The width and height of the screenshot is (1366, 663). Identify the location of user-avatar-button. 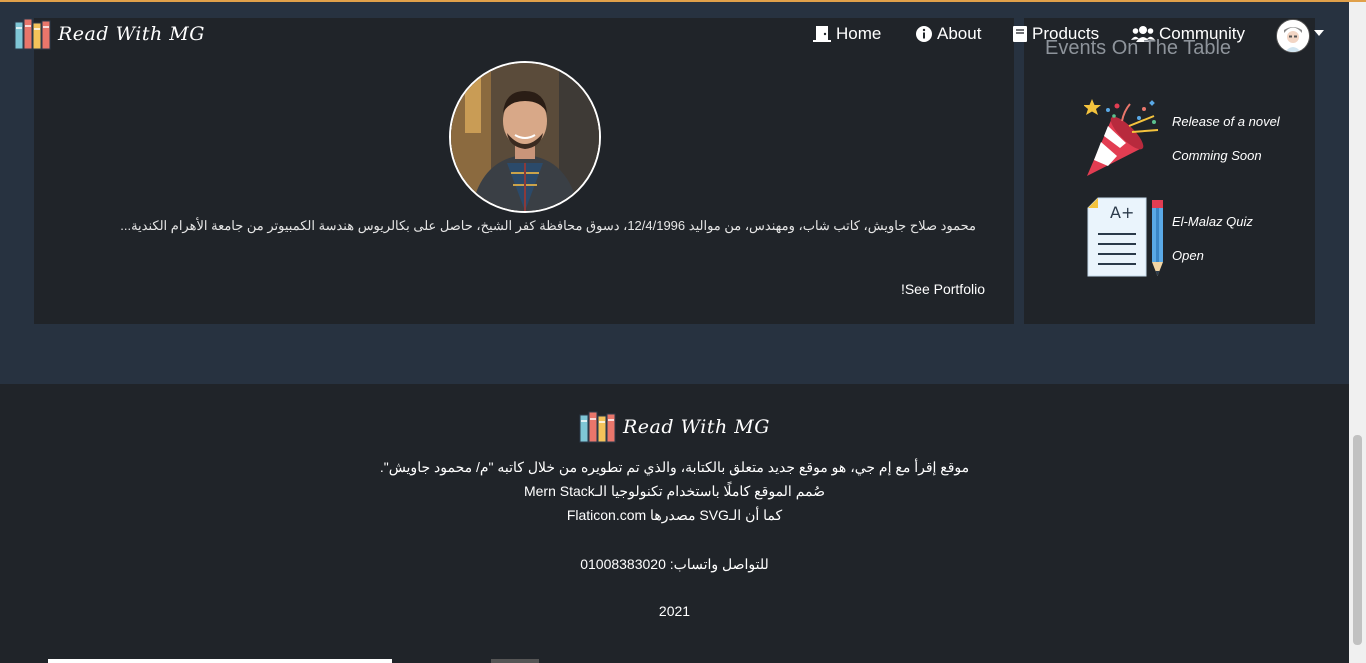
(1293, 36).